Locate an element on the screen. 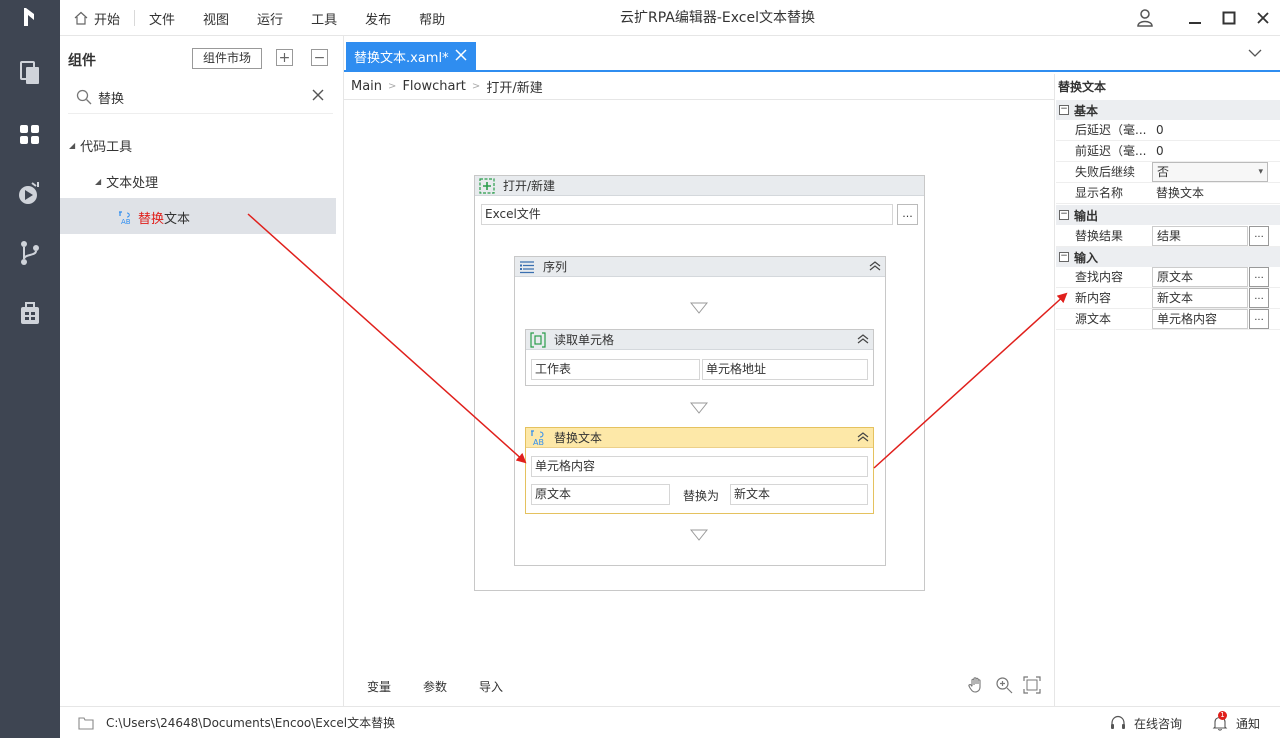 This screenshot has width=1280, height=738. notifications-button: 1 通知 is located at coordinates (1236, 722).